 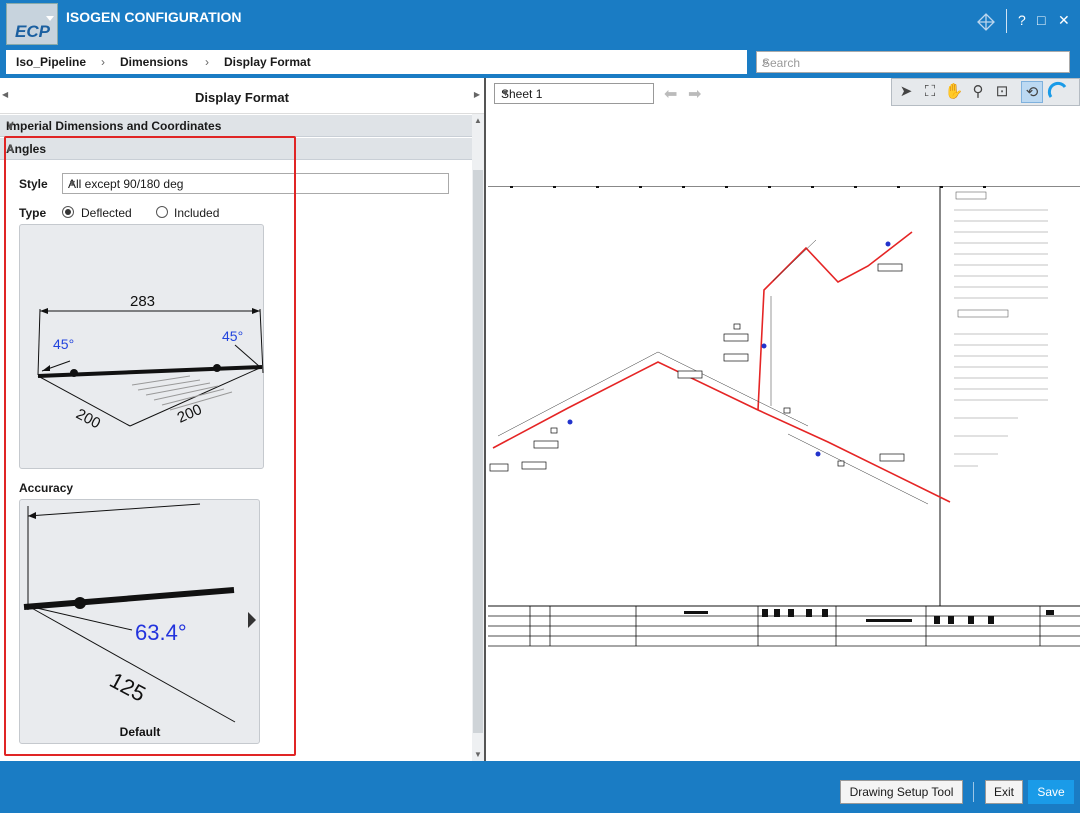 What do you see at coordinates (154, 62) in the screenshot?
I see `breadcrumb-item-dimensions: Dimensions` at bounding box center [154, 62].